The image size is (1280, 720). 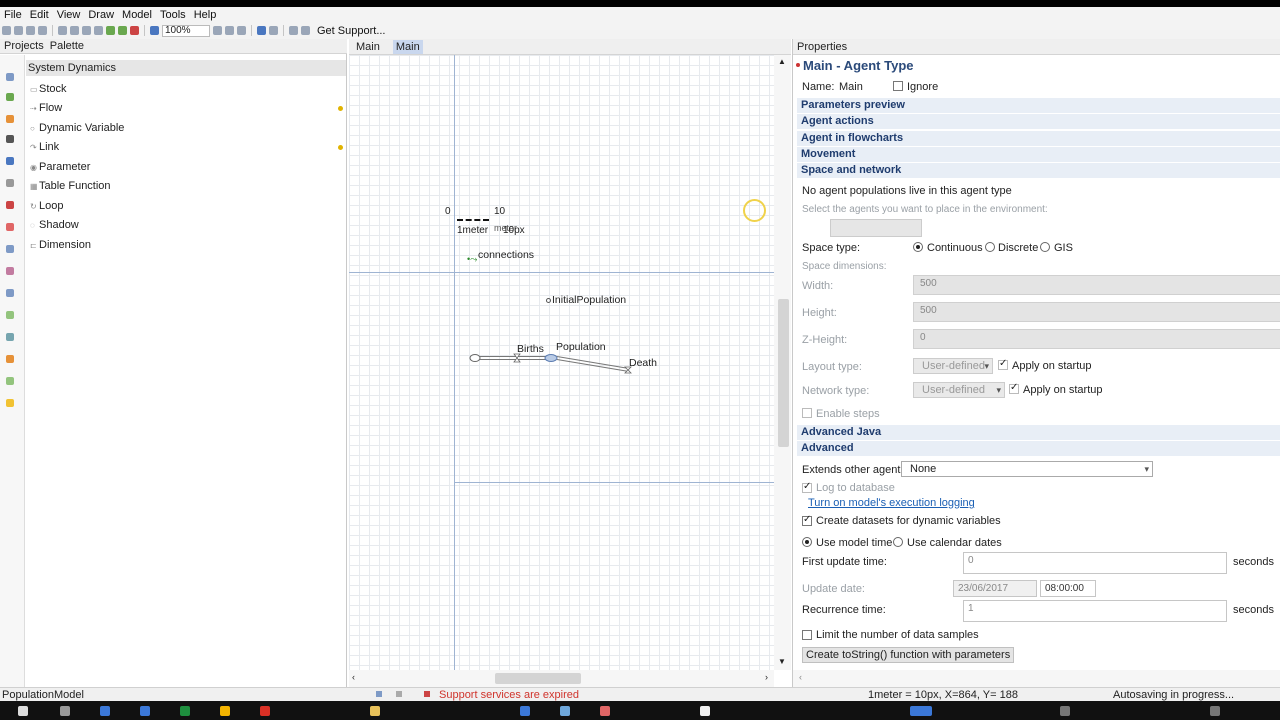 I want to click on menu-file: File, so click(x=13, y=15).